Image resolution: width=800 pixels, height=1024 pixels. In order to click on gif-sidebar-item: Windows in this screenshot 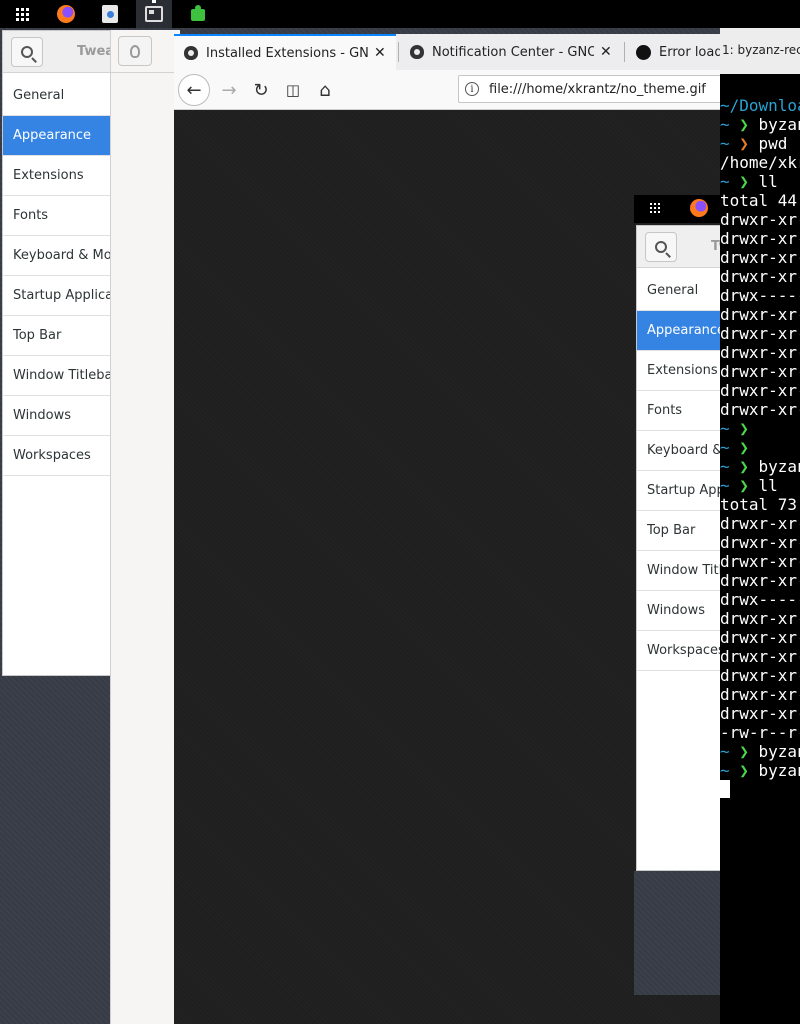, I will do `click(678, 611)`.